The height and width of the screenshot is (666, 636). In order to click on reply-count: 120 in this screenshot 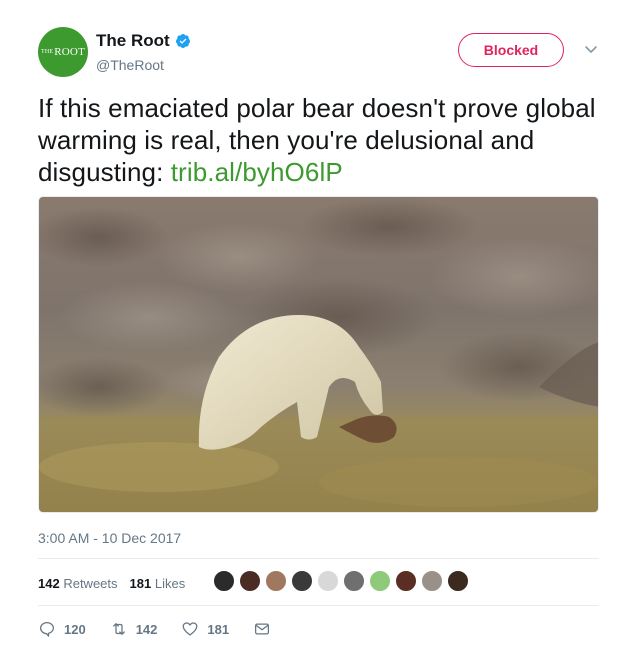, I will do `click(75, 629)`.